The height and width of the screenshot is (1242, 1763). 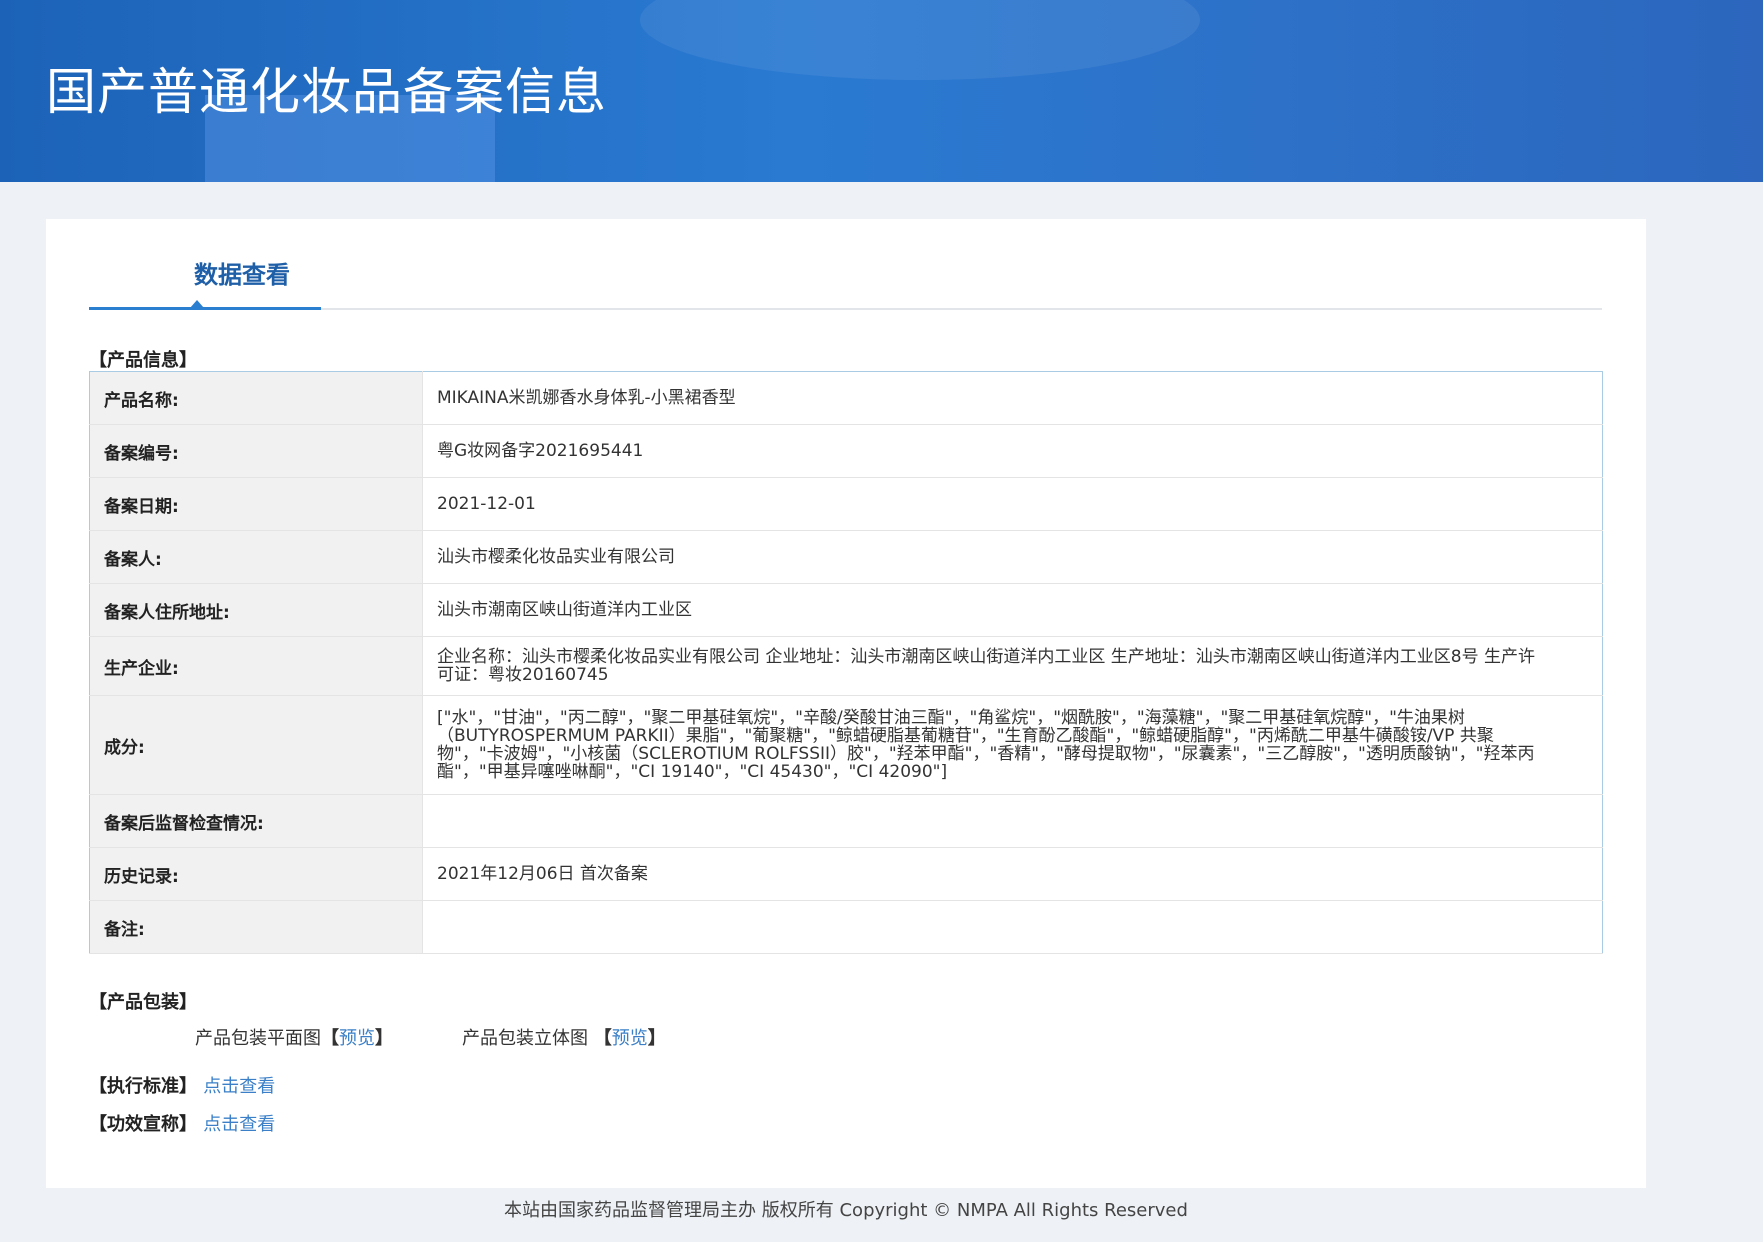 I want to click on table-row: 备案人住所地址: 汕头市潮南区峡山街道洋内工业区, so click(x=846, y=610).